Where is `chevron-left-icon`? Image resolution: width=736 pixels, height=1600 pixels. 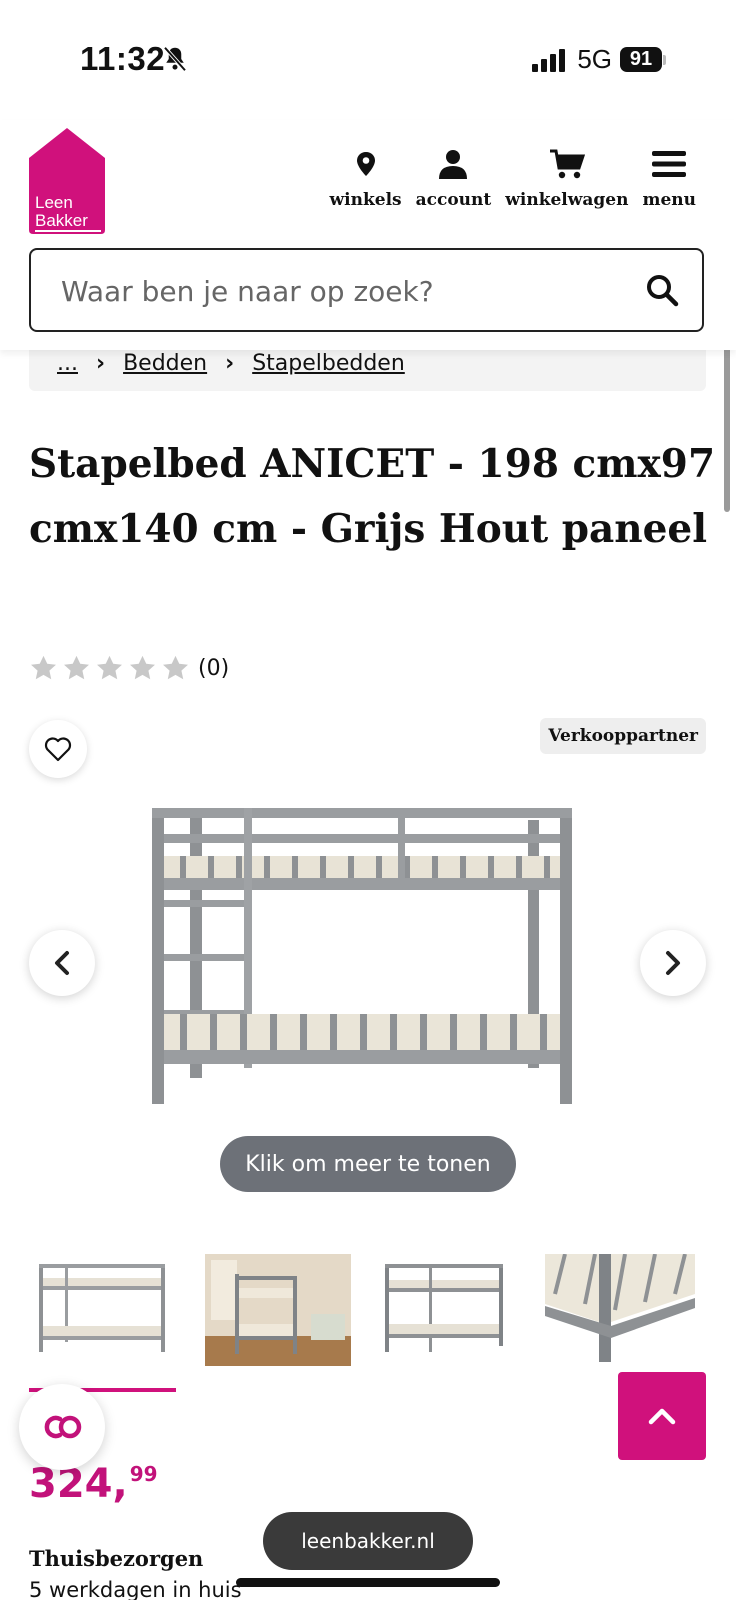 chevron-left-icon is located at coordinates (62, 963).